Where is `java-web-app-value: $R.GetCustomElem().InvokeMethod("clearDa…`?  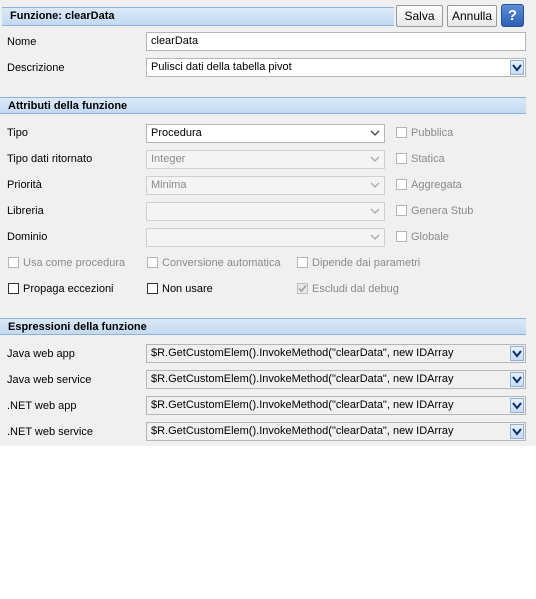 java-web-app-value: $R.GetCustomElem().InvokeMethod("clearDa… is located at coordinates (302, 353).